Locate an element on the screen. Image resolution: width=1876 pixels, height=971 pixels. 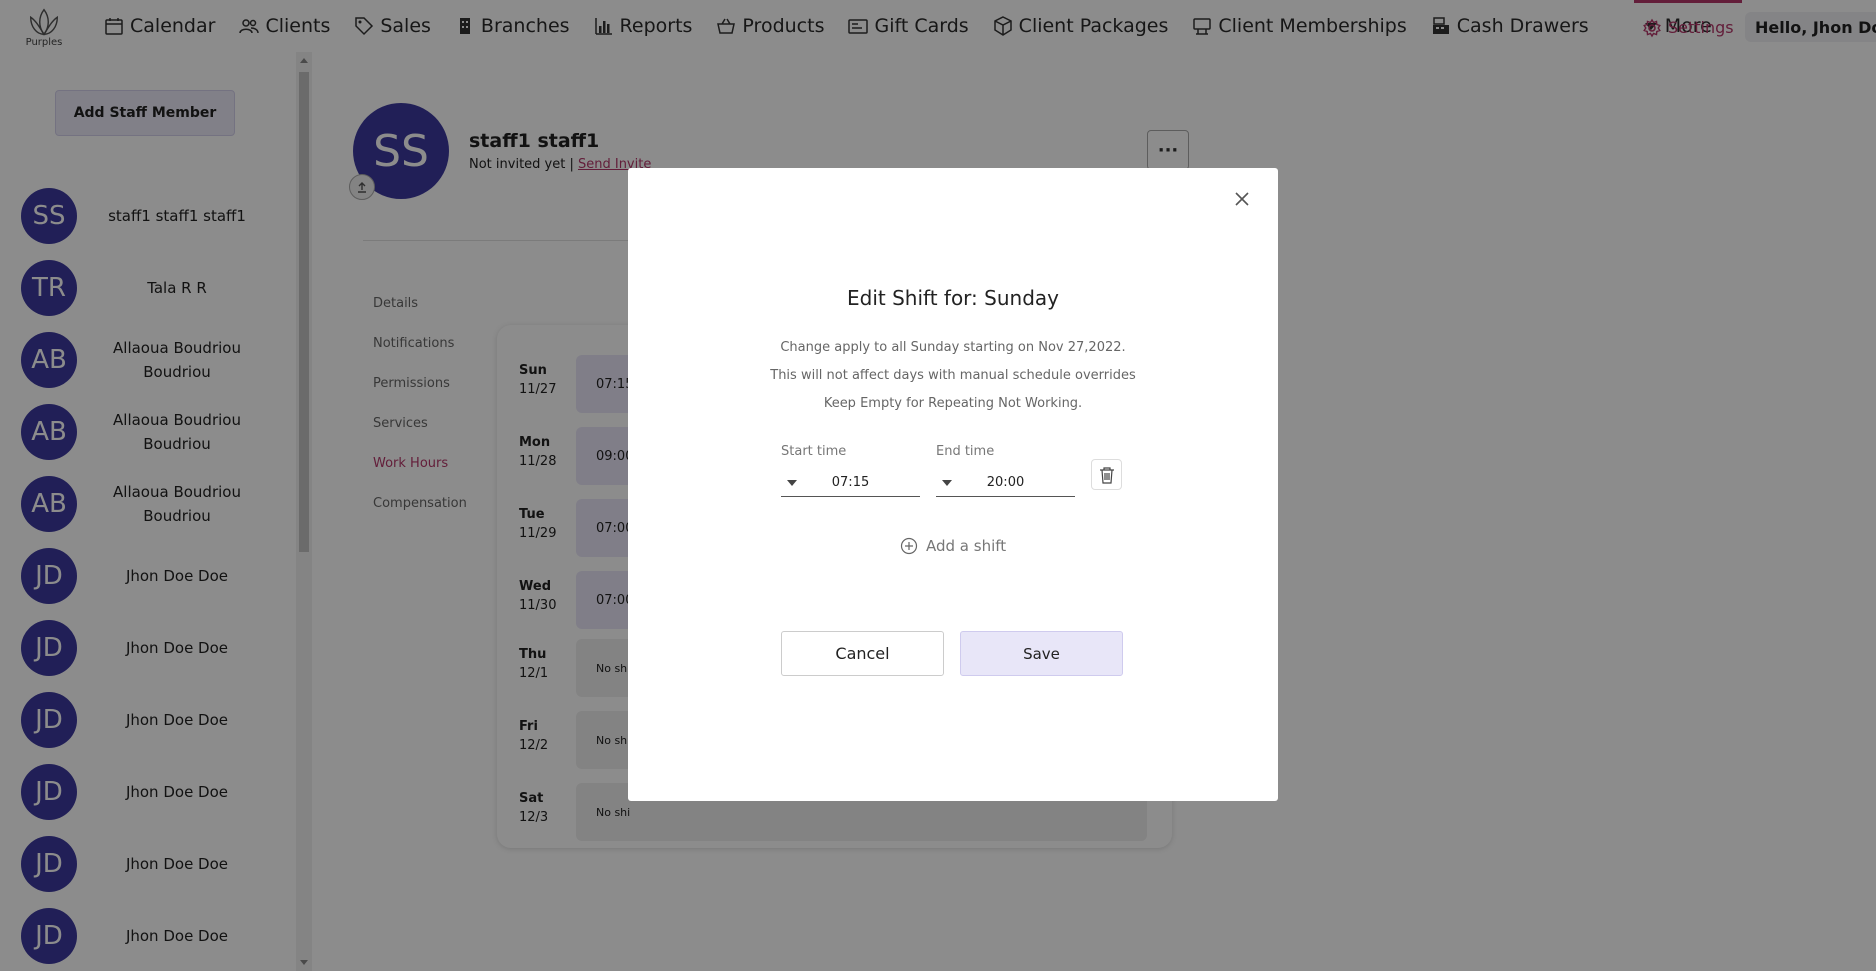
start-time-field: Start time 07:15 is located at coordinates (850, 470).